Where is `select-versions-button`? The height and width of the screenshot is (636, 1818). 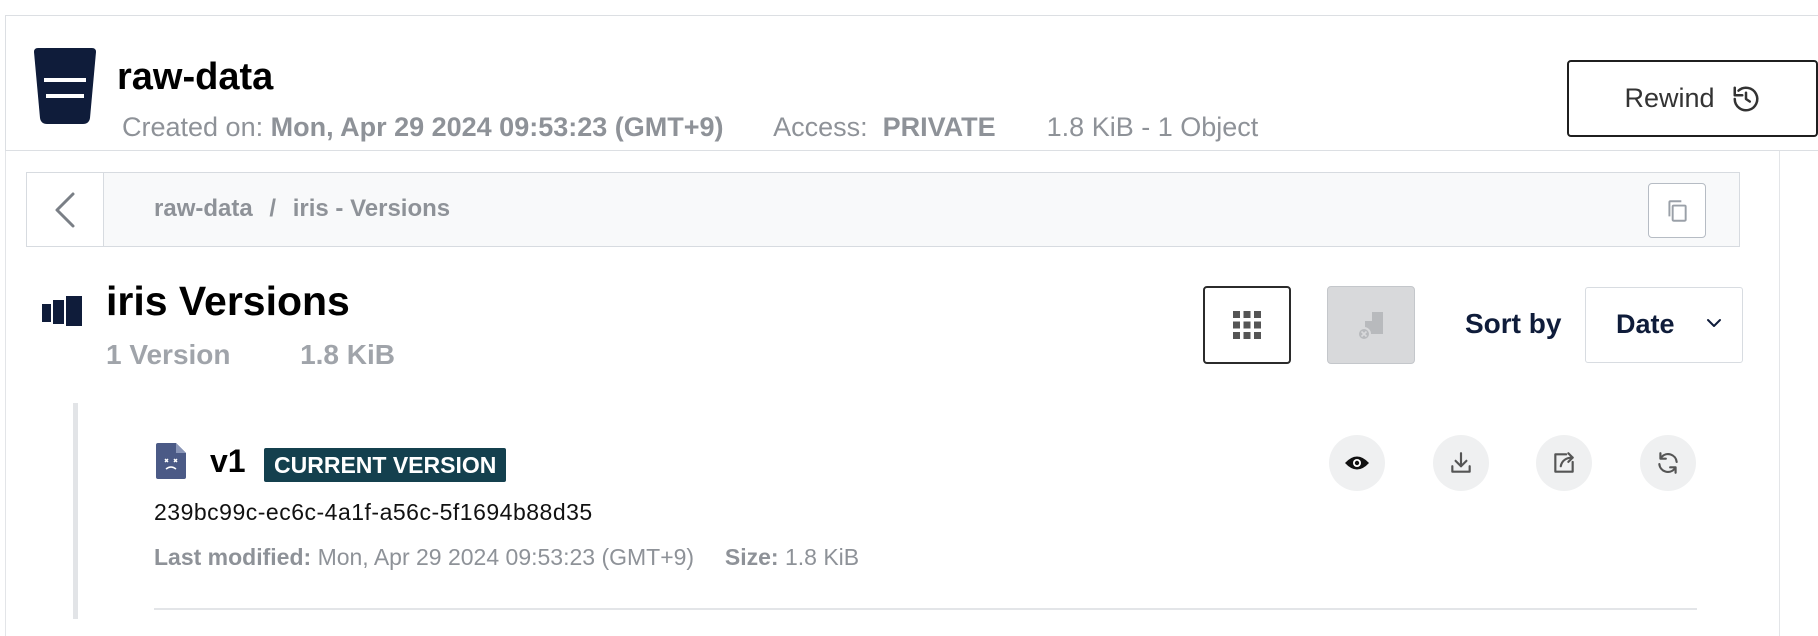 select-versions-button is located at coordinates (1247, 325).